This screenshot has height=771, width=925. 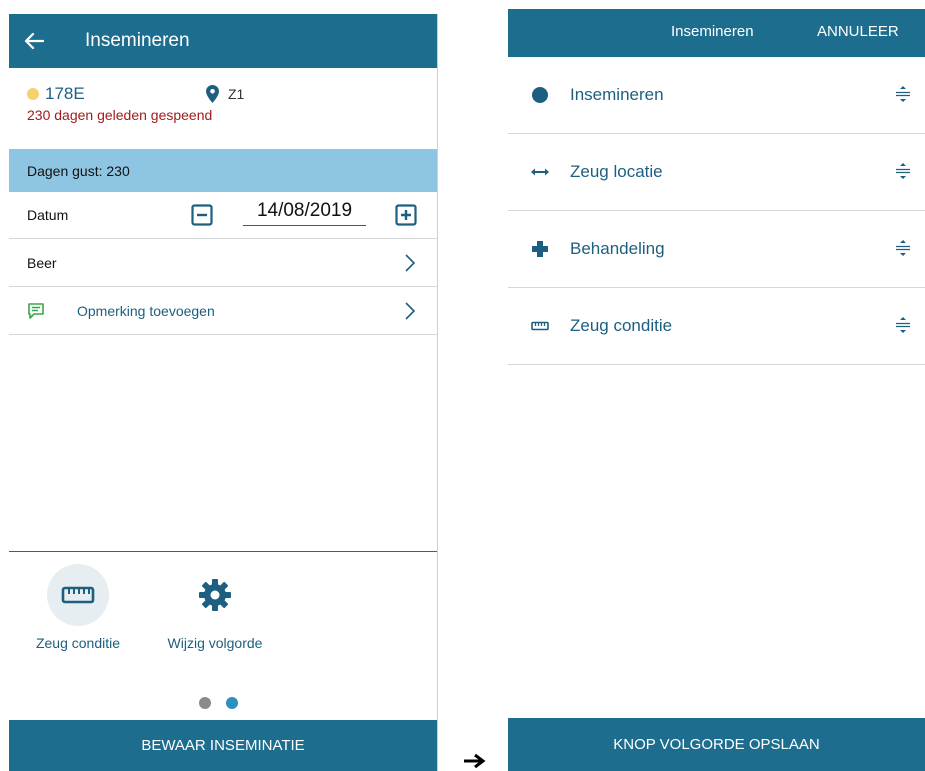 What do you see at coordinates (78, 643) in the screenshot?
I see `sow-condition-label: Zeug conditie` at bounding box center [78, 643].